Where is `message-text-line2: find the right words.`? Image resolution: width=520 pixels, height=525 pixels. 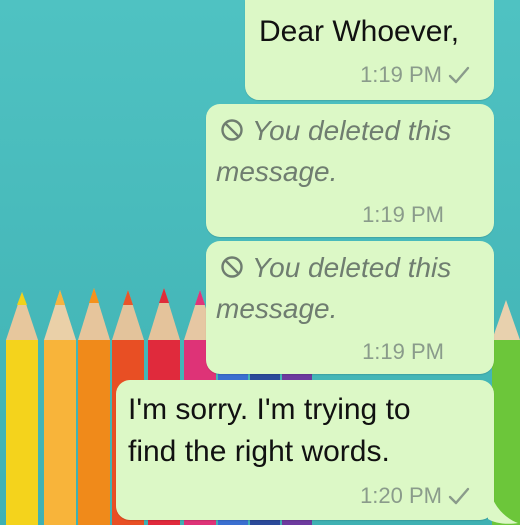
message-text-line2: find the right words. is located at coordinates (259, 451).